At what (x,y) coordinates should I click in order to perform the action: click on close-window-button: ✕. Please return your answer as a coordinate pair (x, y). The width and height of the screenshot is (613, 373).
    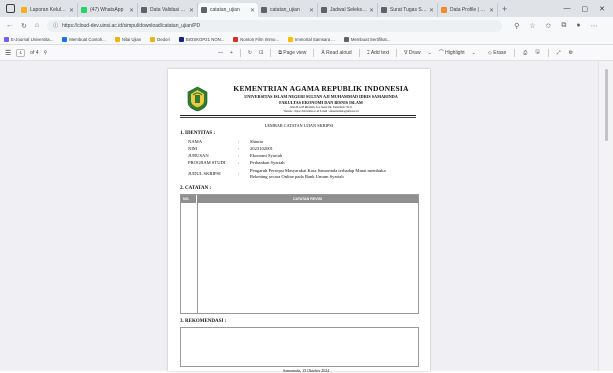
    Looking at the image, I should click on (602, 9).